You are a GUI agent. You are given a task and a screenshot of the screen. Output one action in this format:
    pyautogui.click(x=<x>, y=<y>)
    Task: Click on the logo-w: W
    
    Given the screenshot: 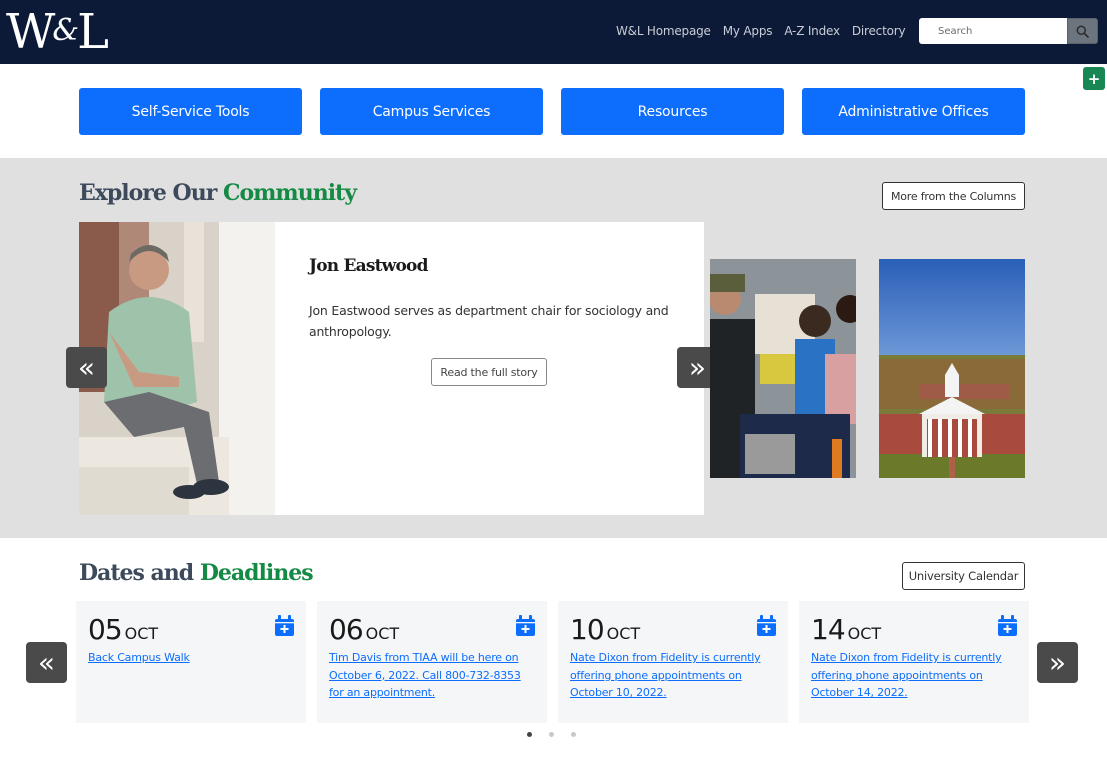 What is the action you would take?
    pyautogui.click(x=30, y=32)
    